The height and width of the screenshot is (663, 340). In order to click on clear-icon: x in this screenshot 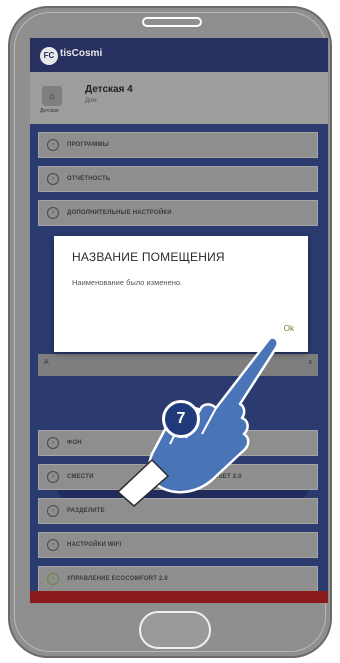, I will do `click(311, 362)`.